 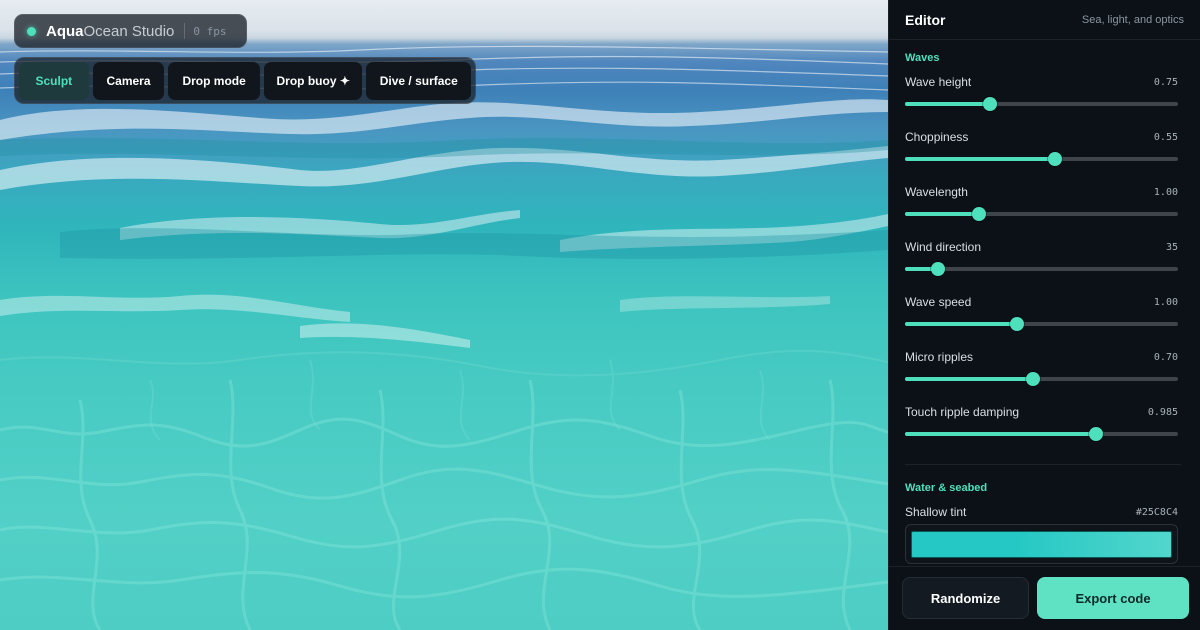 I want to click on editor-title: Editor, so click(x=925, y=19).